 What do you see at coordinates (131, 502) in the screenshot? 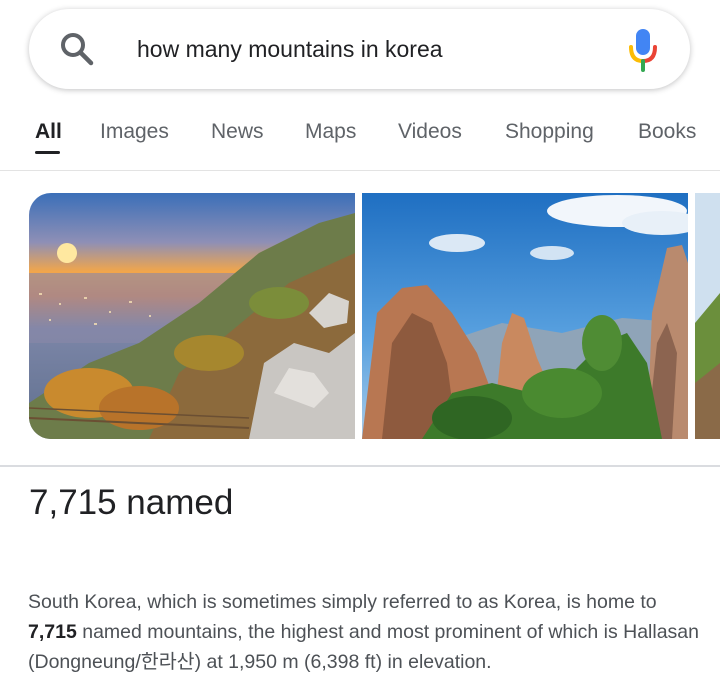
I see `featured-answer: 7,715 named` at bounding box center [131, 502].